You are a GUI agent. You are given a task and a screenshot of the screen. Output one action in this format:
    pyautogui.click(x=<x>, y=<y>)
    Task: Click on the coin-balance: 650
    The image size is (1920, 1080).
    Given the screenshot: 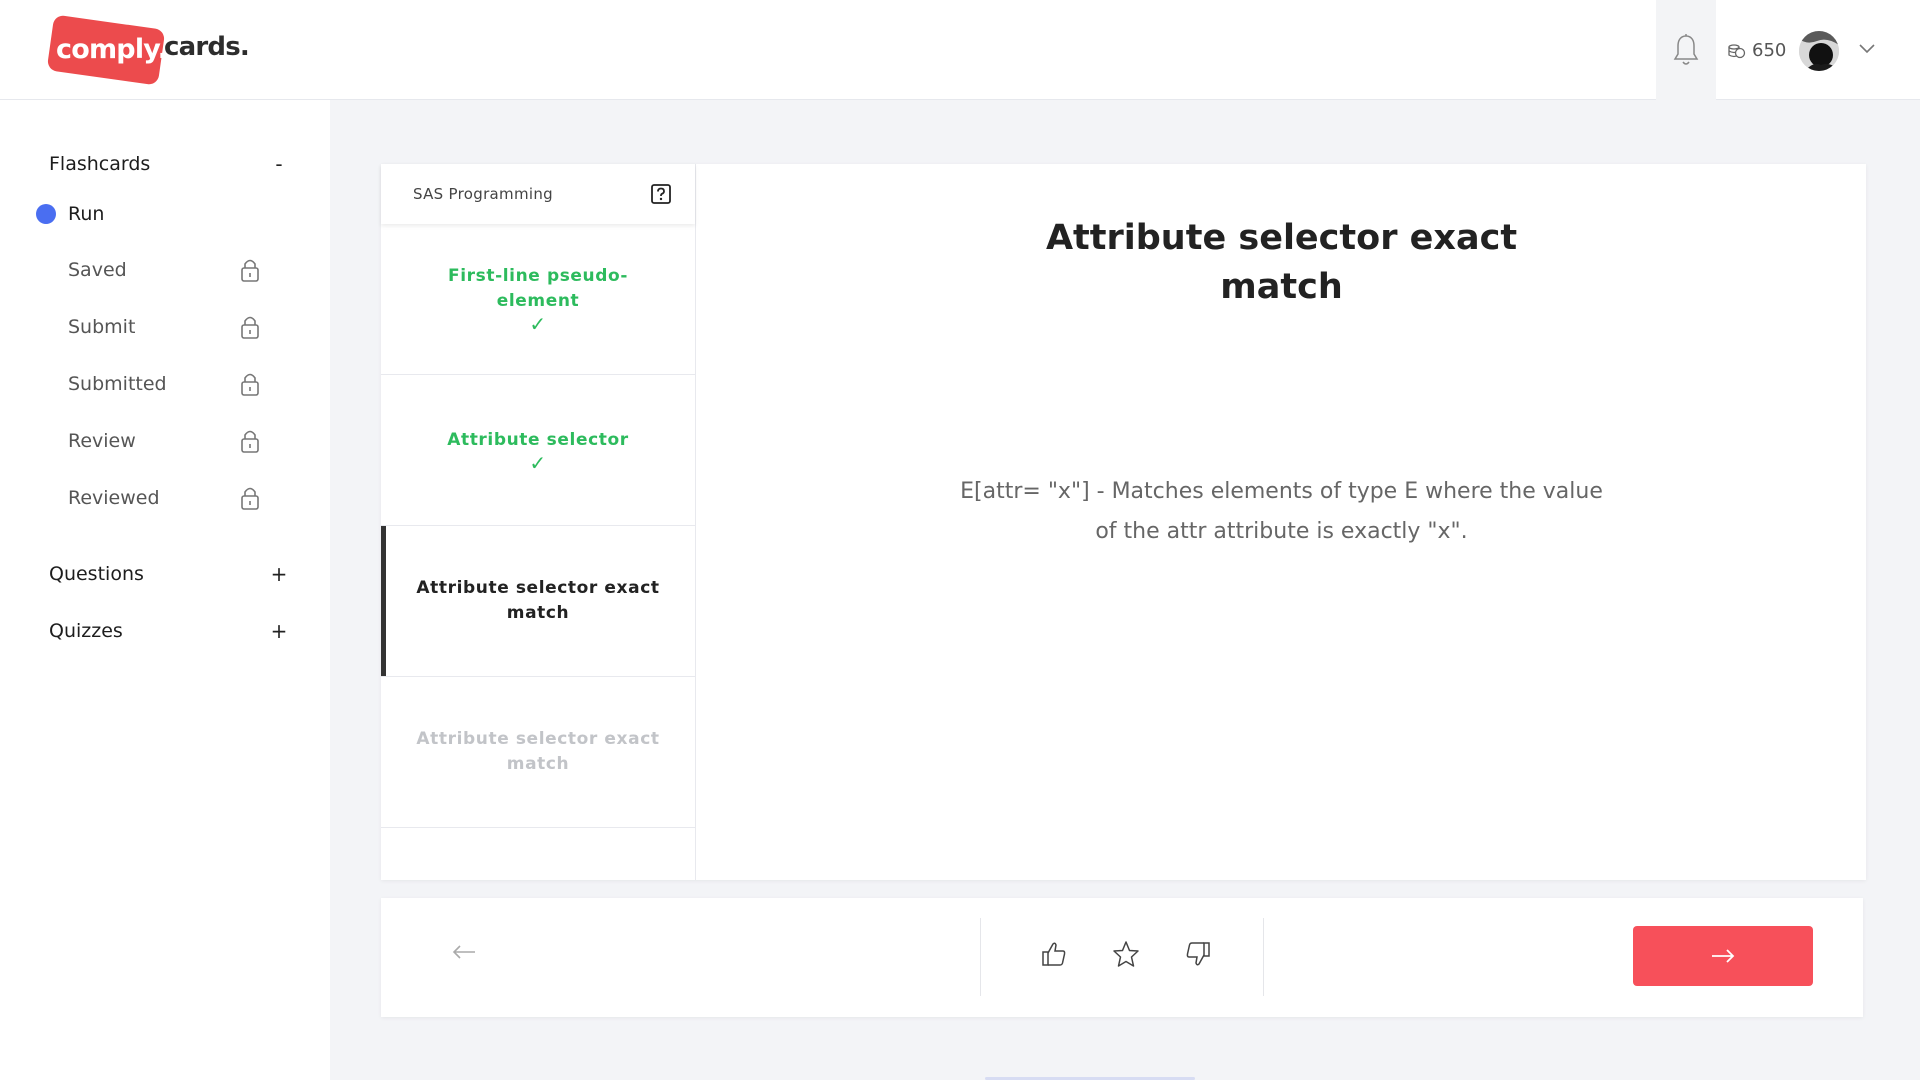 What is the action you would take?
    pyautogui.click(x=1757, y=50)
    